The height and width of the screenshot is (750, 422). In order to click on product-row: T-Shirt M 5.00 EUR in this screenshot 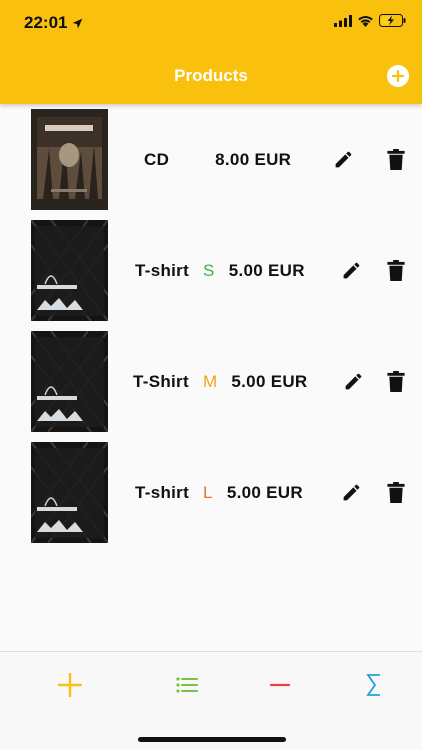, I will do `click(211, 381)`.